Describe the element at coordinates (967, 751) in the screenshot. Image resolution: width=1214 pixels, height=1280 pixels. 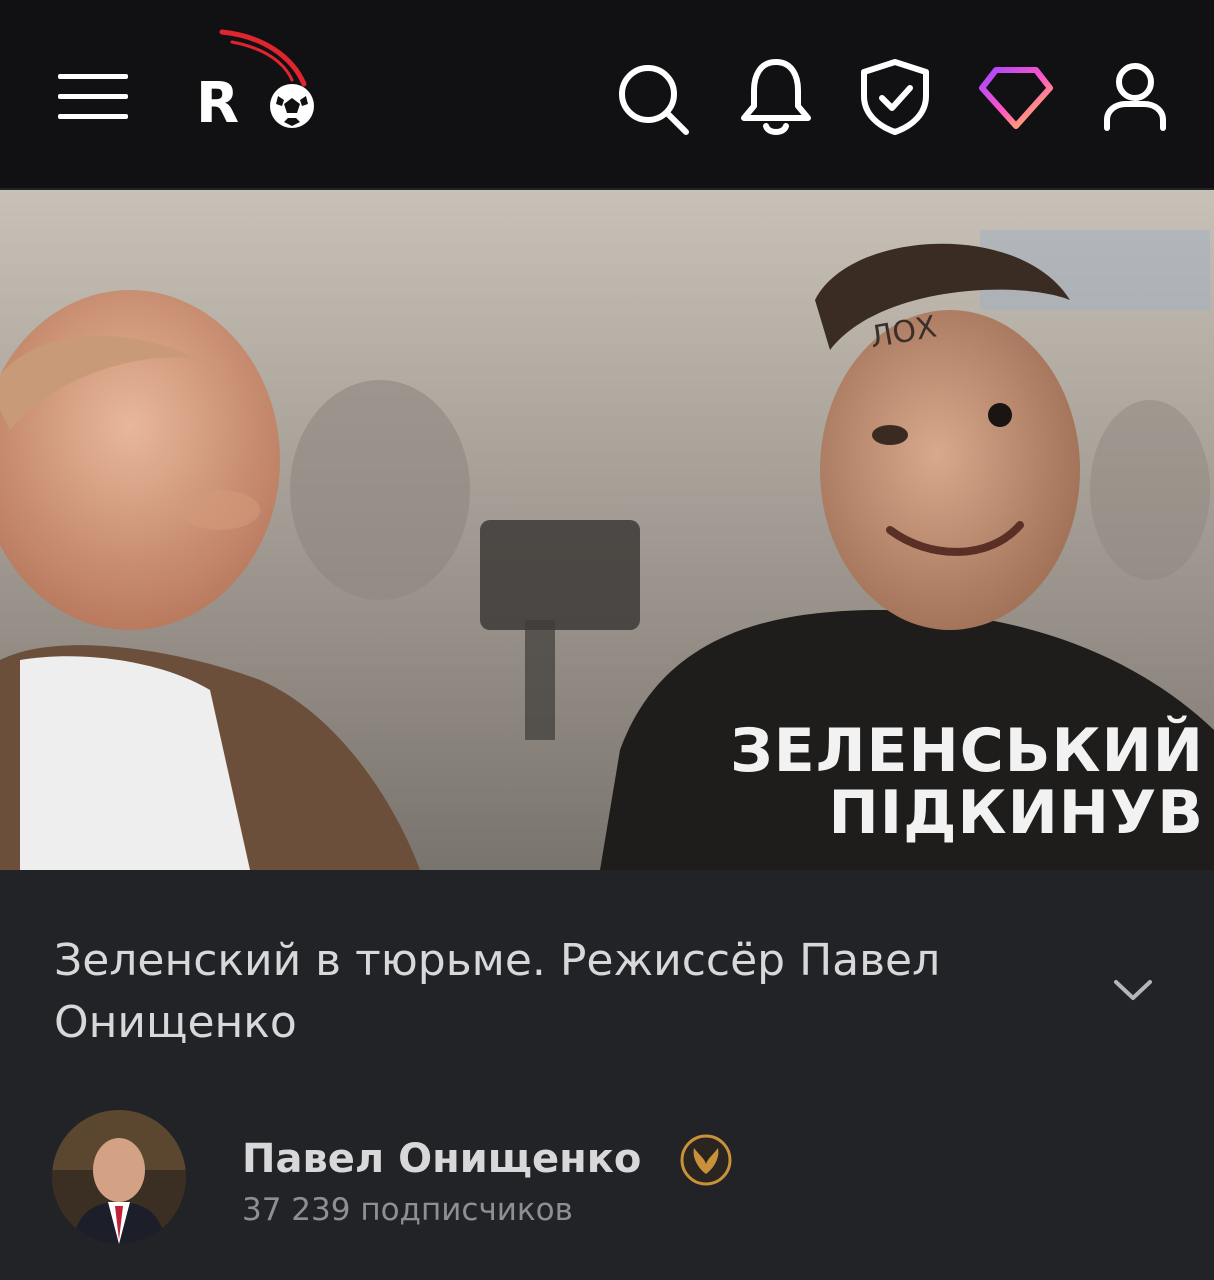
I see `cover-caption-line-1: ЗЕЛЕНСЬКИЙ` at that location.